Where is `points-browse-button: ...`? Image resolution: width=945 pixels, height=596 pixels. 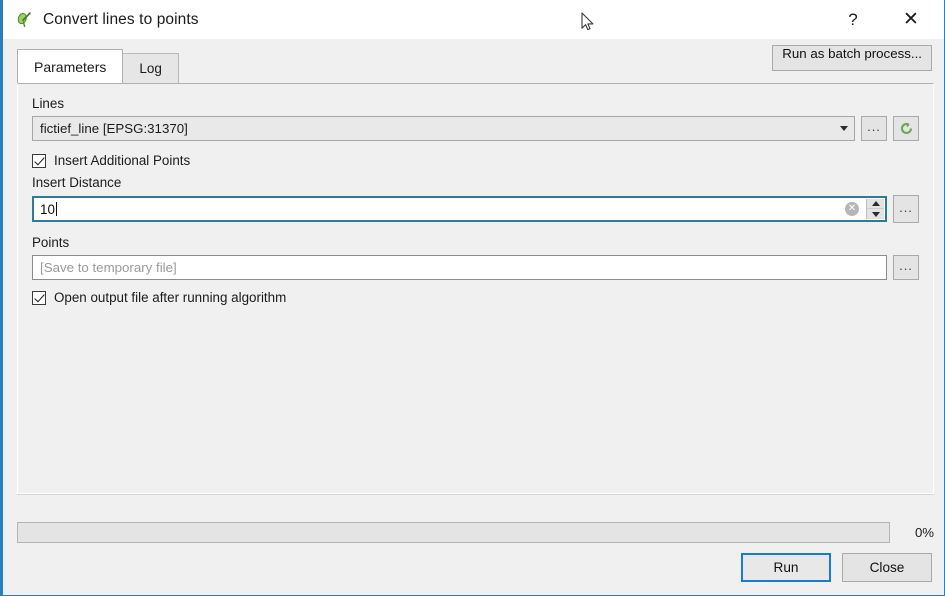 points-browse-button: ... is located at coordinates (906, 267).